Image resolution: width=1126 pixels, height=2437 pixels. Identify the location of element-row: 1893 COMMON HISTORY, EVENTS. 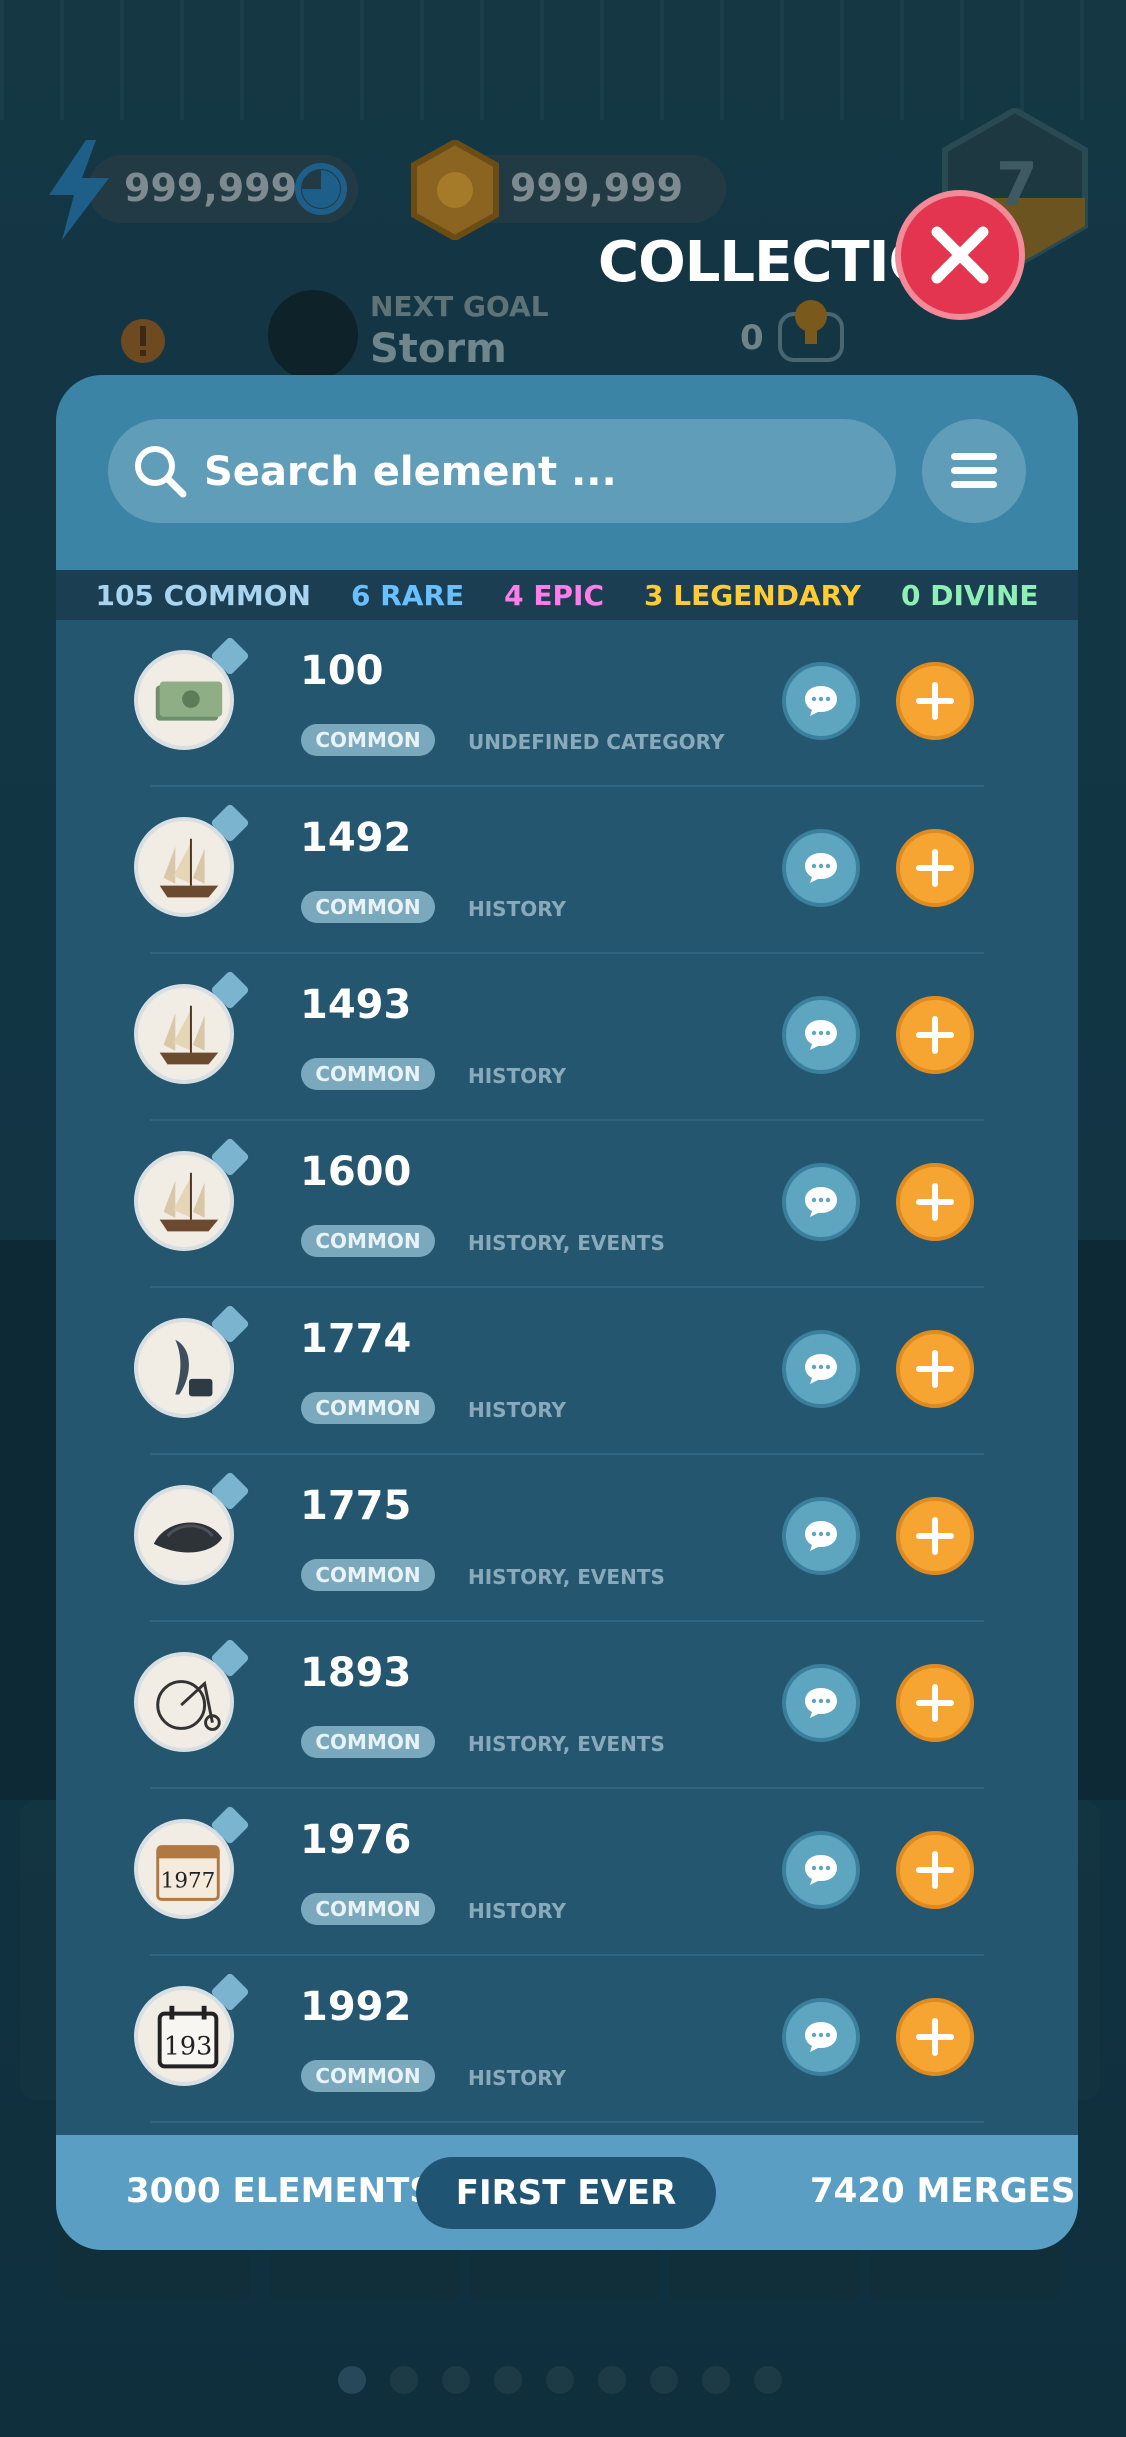
(567, 1705).